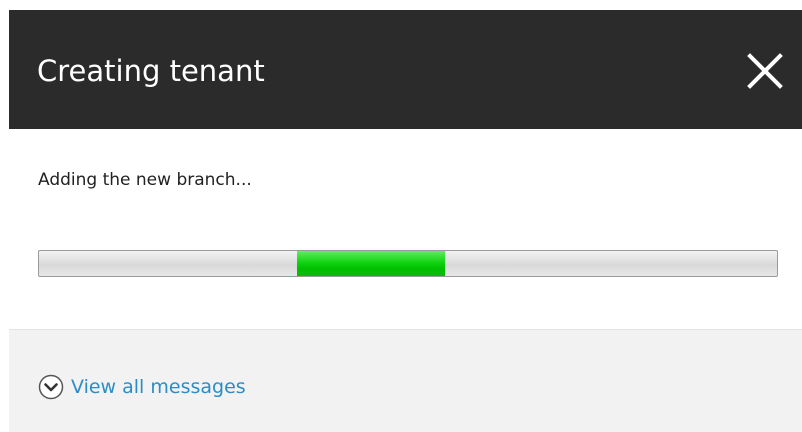 This screenshot has height=432, width=802. I want to click on close-icon, so click(765, 71).